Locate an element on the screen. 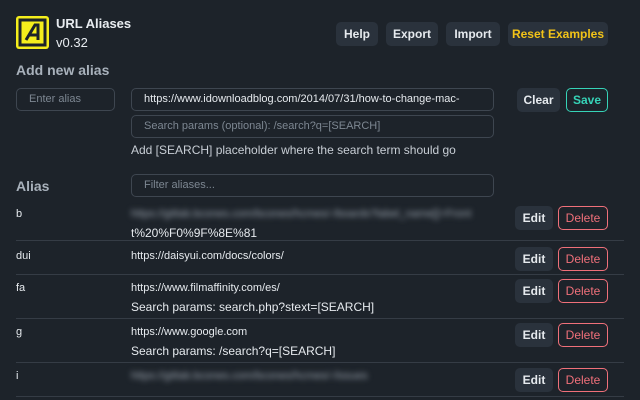  alias-name-dui: dui is located at coordinates (23, 256).